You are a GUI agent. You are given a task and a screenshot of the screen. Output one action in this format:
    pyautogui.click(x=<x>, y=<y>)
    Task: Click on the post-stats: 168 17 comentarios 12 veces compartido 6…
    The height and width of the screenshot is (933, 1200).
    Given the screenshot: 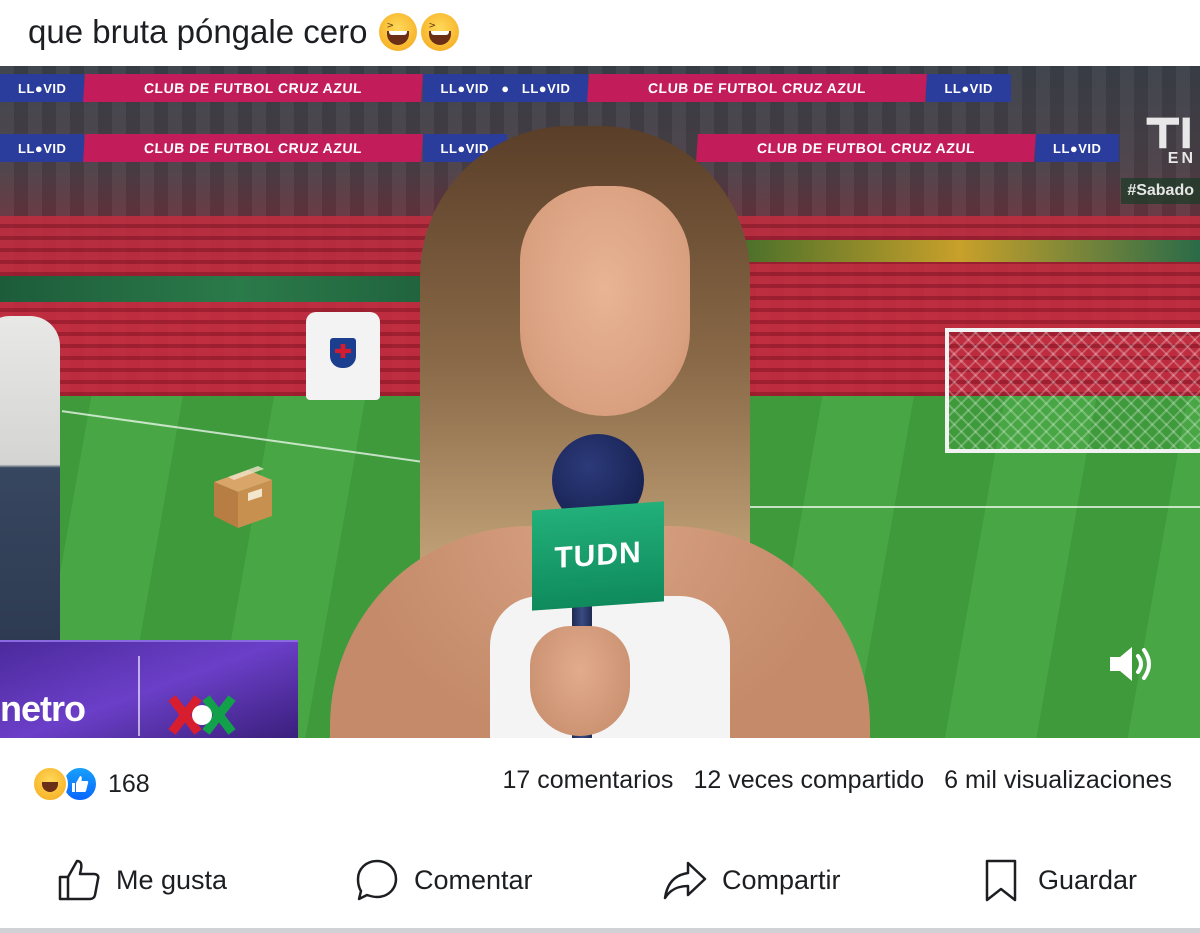 What is the action you would take?
    pyautogui.click(x=600, y=785)
    